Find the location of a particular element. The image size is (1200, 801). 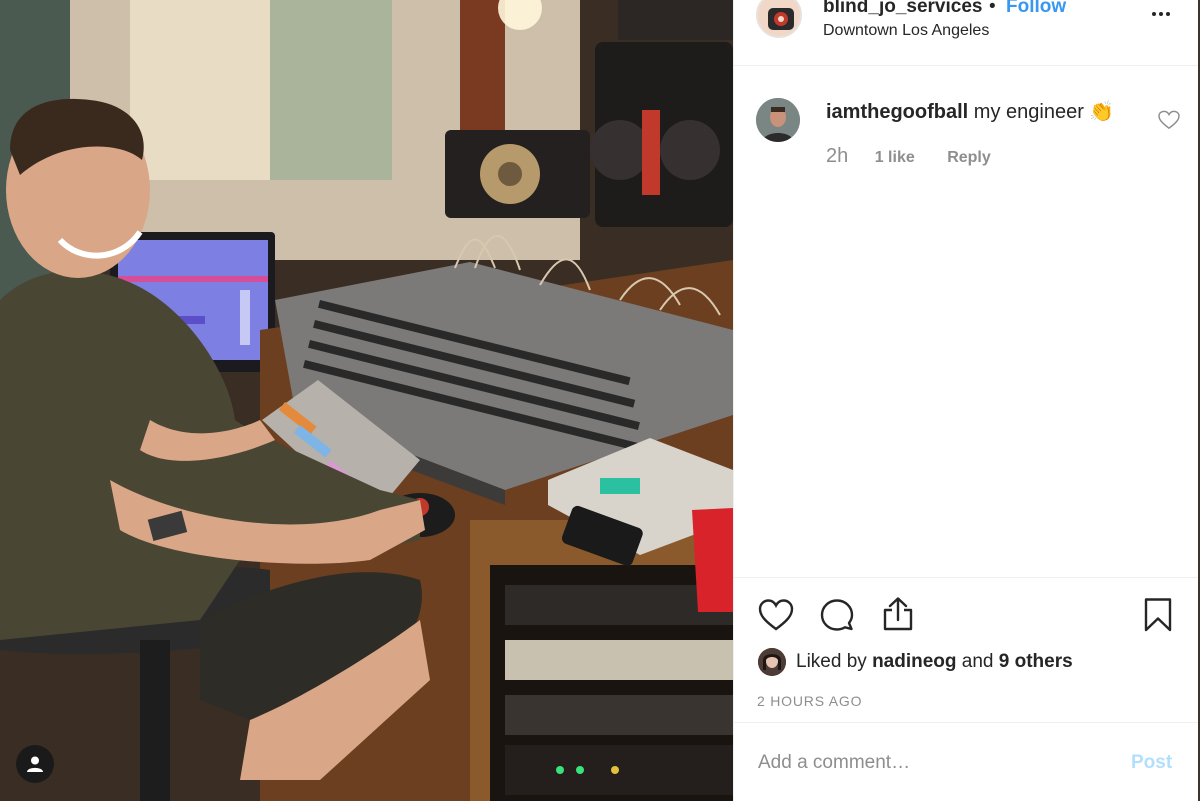

comment-input is located at coordinates (928, 763).